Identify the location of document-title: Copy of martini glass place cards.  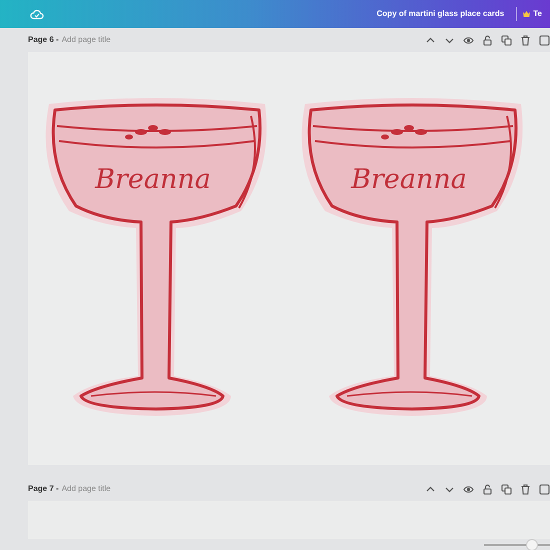
(440, 14).